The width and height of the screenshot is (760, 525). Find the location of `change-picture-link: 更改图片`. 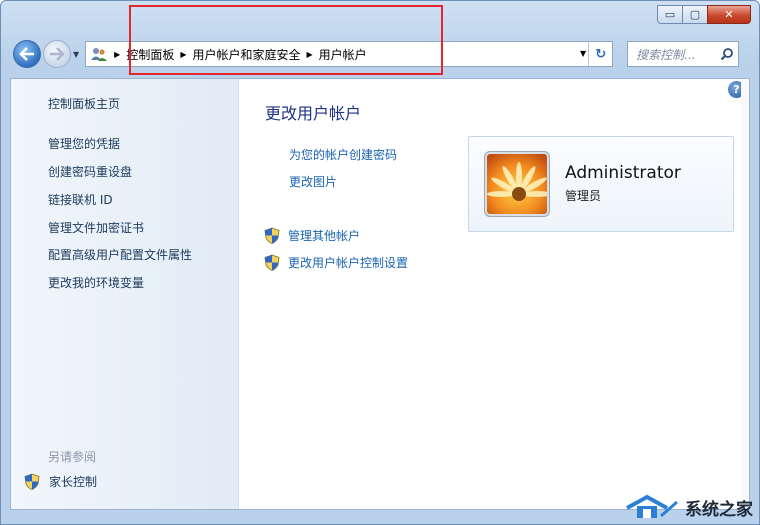

change-picture-link: 更改图片 is located at coordinates (313, 181).